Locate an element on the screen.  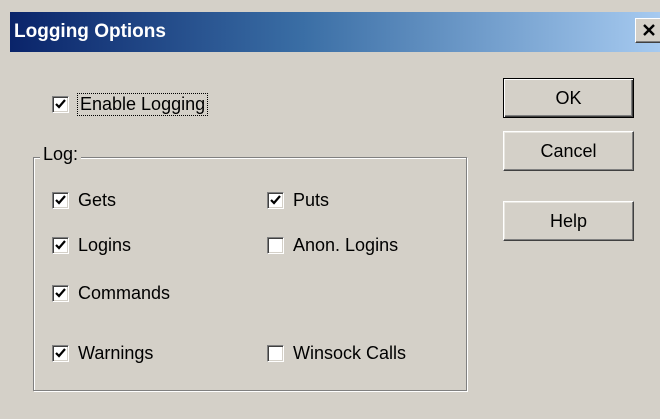
winsock-calls-check-box is located at coordinates (275, 353).